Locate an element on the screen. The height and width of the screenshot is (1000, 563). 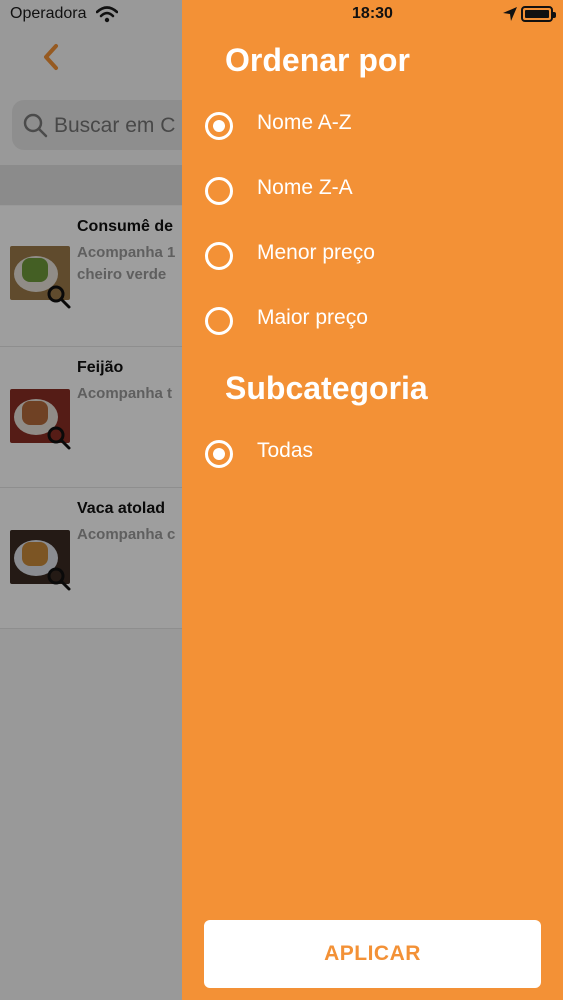
sort-option-name-az: Nome A-Z is located at coordinates (370, 128).